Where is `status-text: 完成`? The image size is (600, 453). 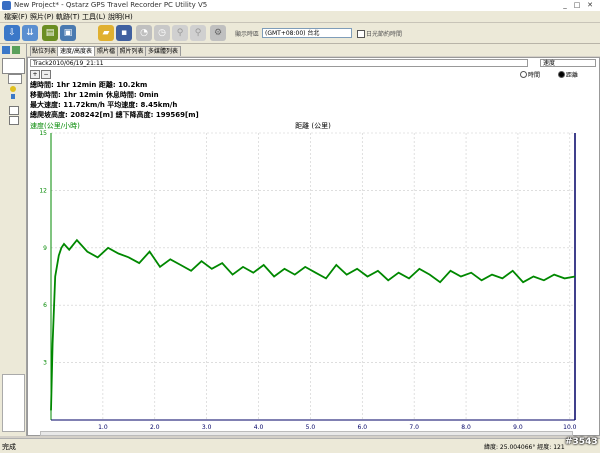 status-text: 完成 is located at coordinates (9, 447).